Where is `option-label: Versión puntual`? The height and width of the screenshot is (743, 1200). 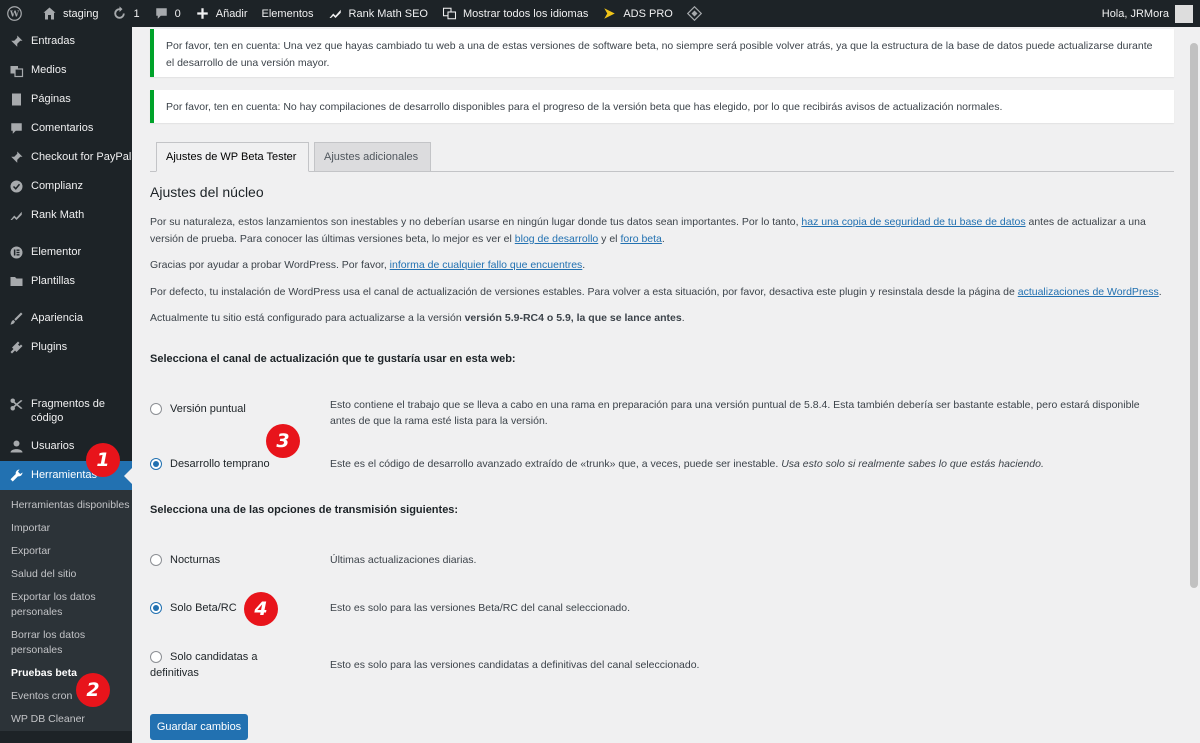 option-label: Versión puntual is located at coordinates (208, 409).